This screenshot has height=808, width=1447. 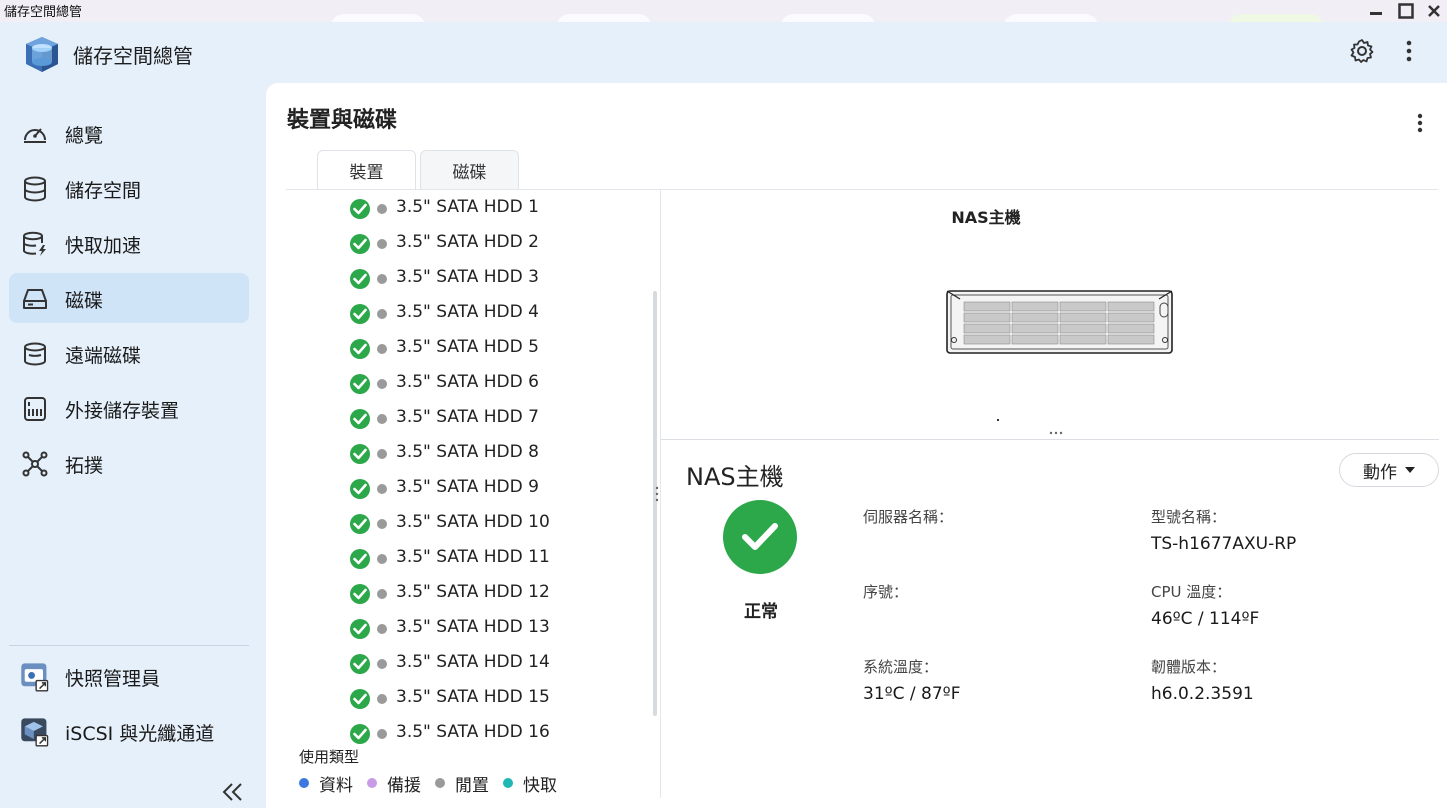 What do you see at coordinates (1389, 470) in the screenshot?
I see `action-dropdown-button: 動作` at bounding box center [1389, 470].